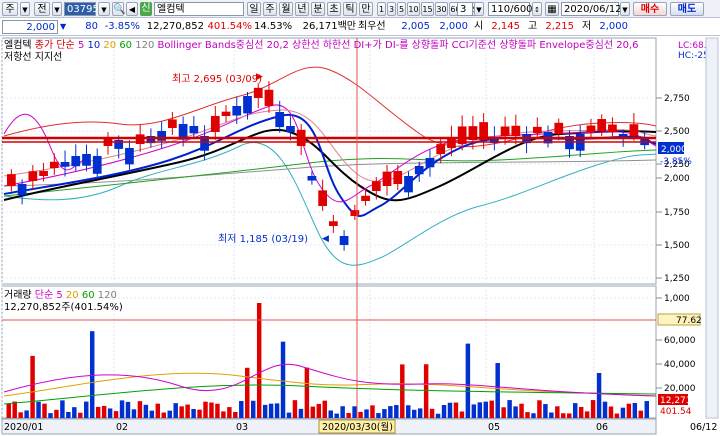 This screenshot has height=436, width=720. I want to click on price-legend-item-7: Bollinger Bands중심선 20,2, so click(224, 45).